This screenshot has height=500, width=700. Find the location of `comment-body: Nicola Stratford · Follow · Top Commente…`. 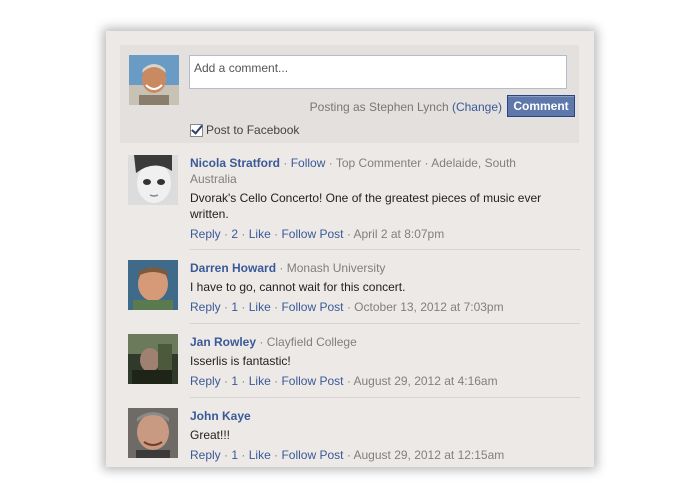

comment-body: Nicola Stratford · Follow · Top Commente… is located at coordinates (375, 198).